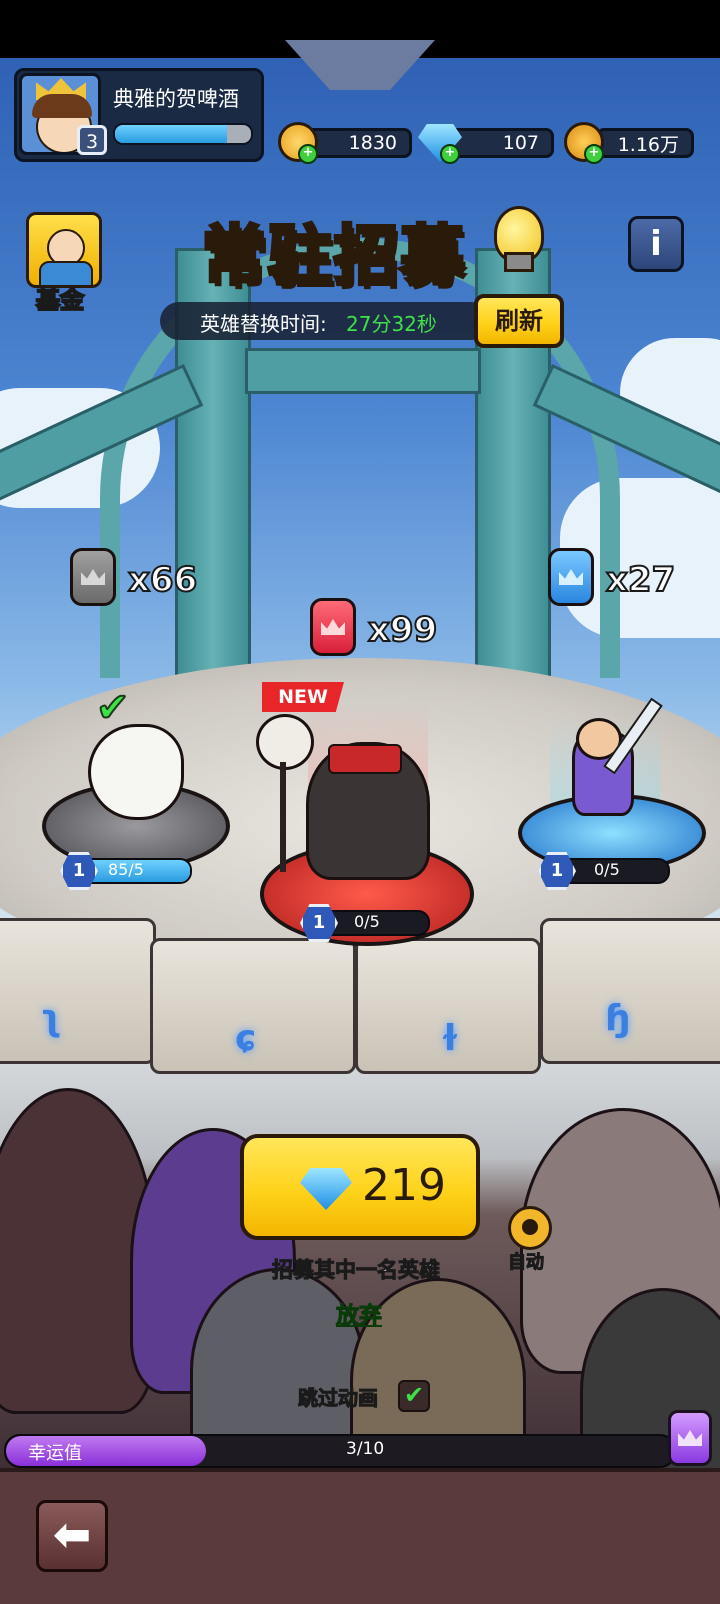 The height and width of the screenshot is (1604, 720). I want to click on exp-bar-fill, so click(171, 134).